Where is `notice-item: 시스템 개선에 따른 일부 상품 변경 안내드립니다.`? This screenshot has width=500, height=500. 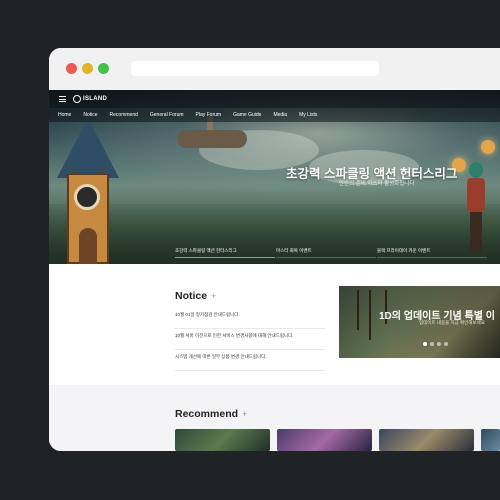 notice-item: 시스템 개선에 따른 일부 상품 변경 안내드립니다. is located at coordinates (250, 360).